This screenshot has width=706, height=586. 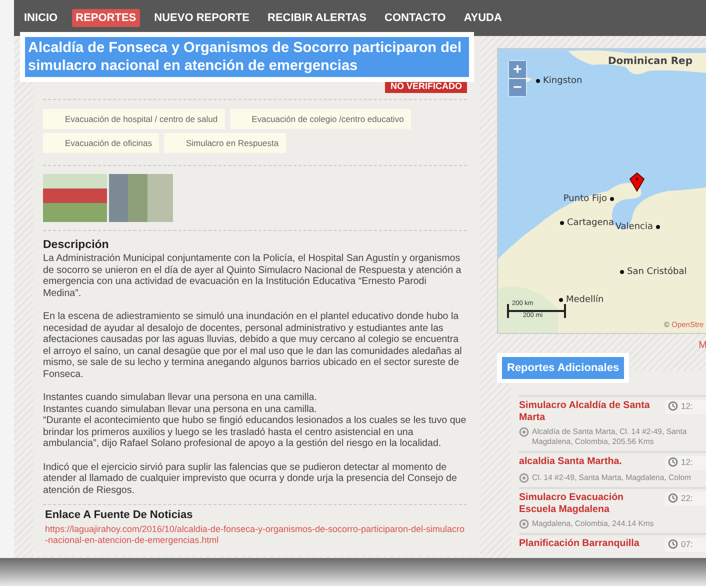 I want to click on category-tag: Evacuación de hospital / centro de salud, so click(x=134, y=119).